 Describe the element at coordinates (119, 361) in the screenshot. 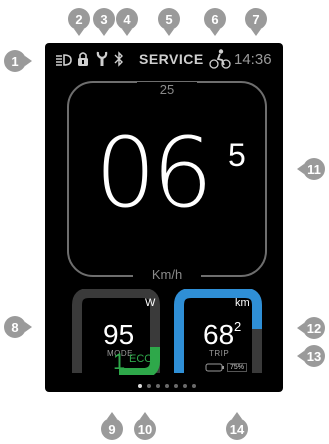

I see `mode-number: 1` at that location.